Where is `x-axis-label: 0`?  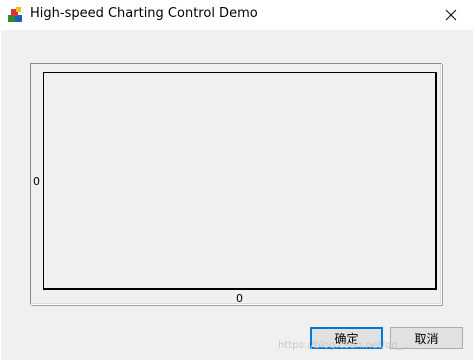 x-axis-label: 0 is located at coordinates (239, 298).